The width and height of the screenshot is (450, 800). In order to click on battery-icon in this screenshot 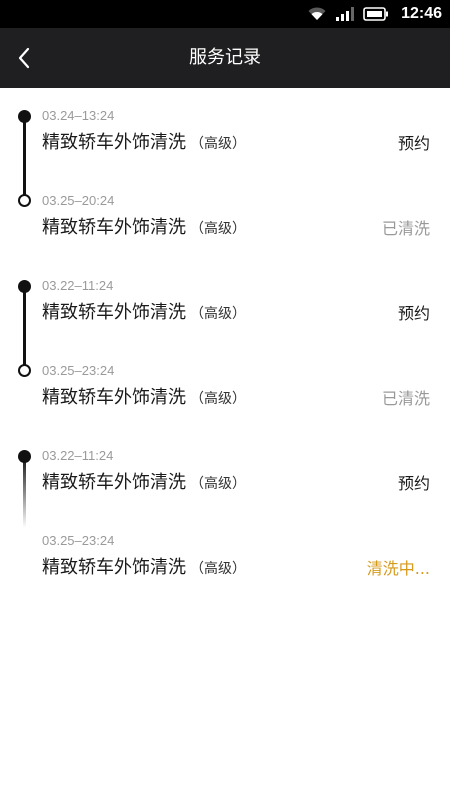, I will do `click(376, 14)`.